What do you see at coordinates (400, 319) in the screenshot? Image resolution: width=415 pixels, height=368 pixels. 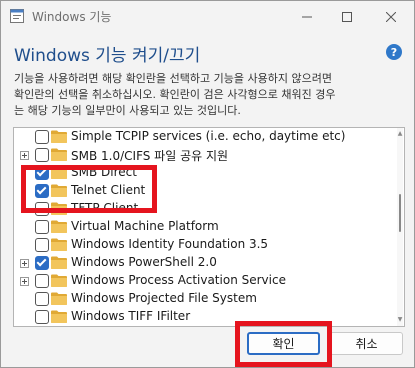 I see `scroll-down-arrow-icon: ▼` at bounding box center [400, 319].